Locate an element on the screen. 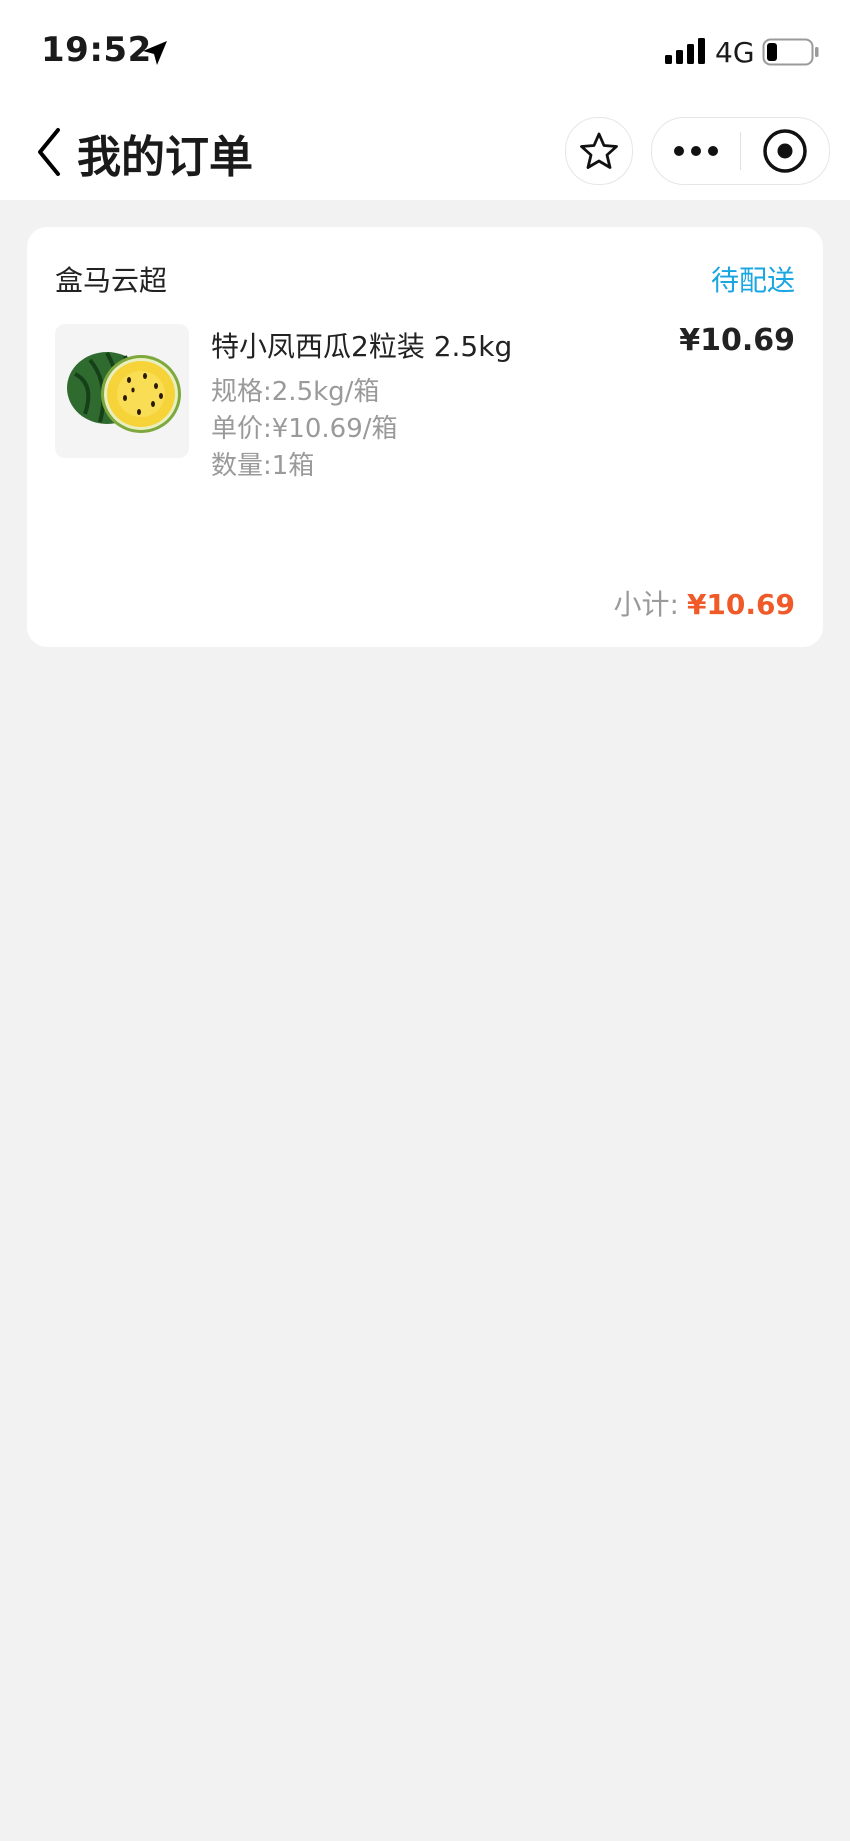  miniapp-capsule is located at coordinates (740, 151).